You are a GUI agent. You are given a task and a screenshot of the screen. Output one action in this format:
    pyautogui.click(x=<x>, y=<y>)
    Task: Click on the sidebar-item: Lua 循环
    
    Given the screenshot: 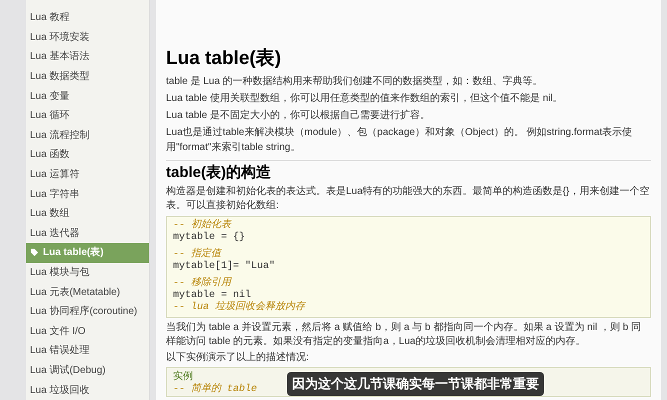 What is the action you would take?
    pyautogui.click(x=87, y=116)
    